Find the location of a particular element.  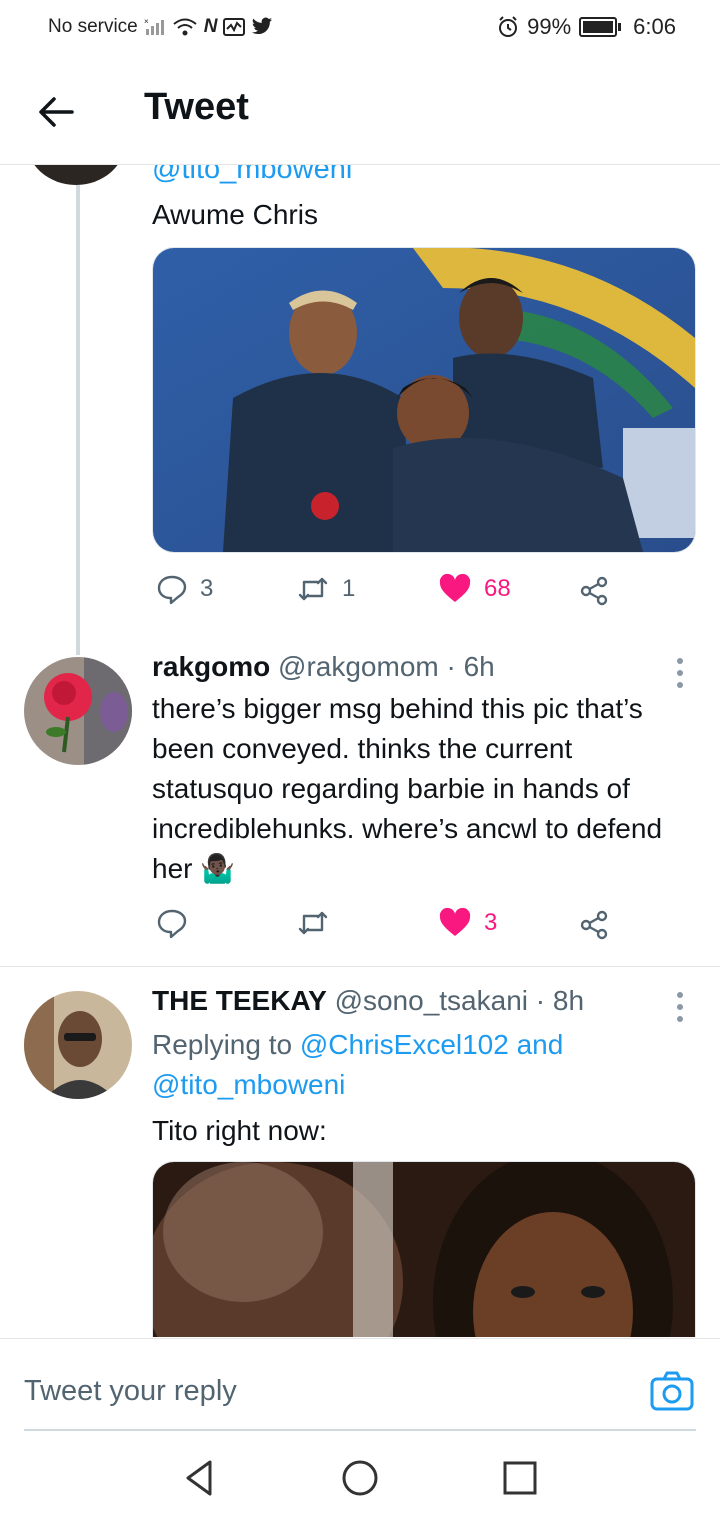

author-name: THE TEEKAY is located at coordinates (239, 1000).